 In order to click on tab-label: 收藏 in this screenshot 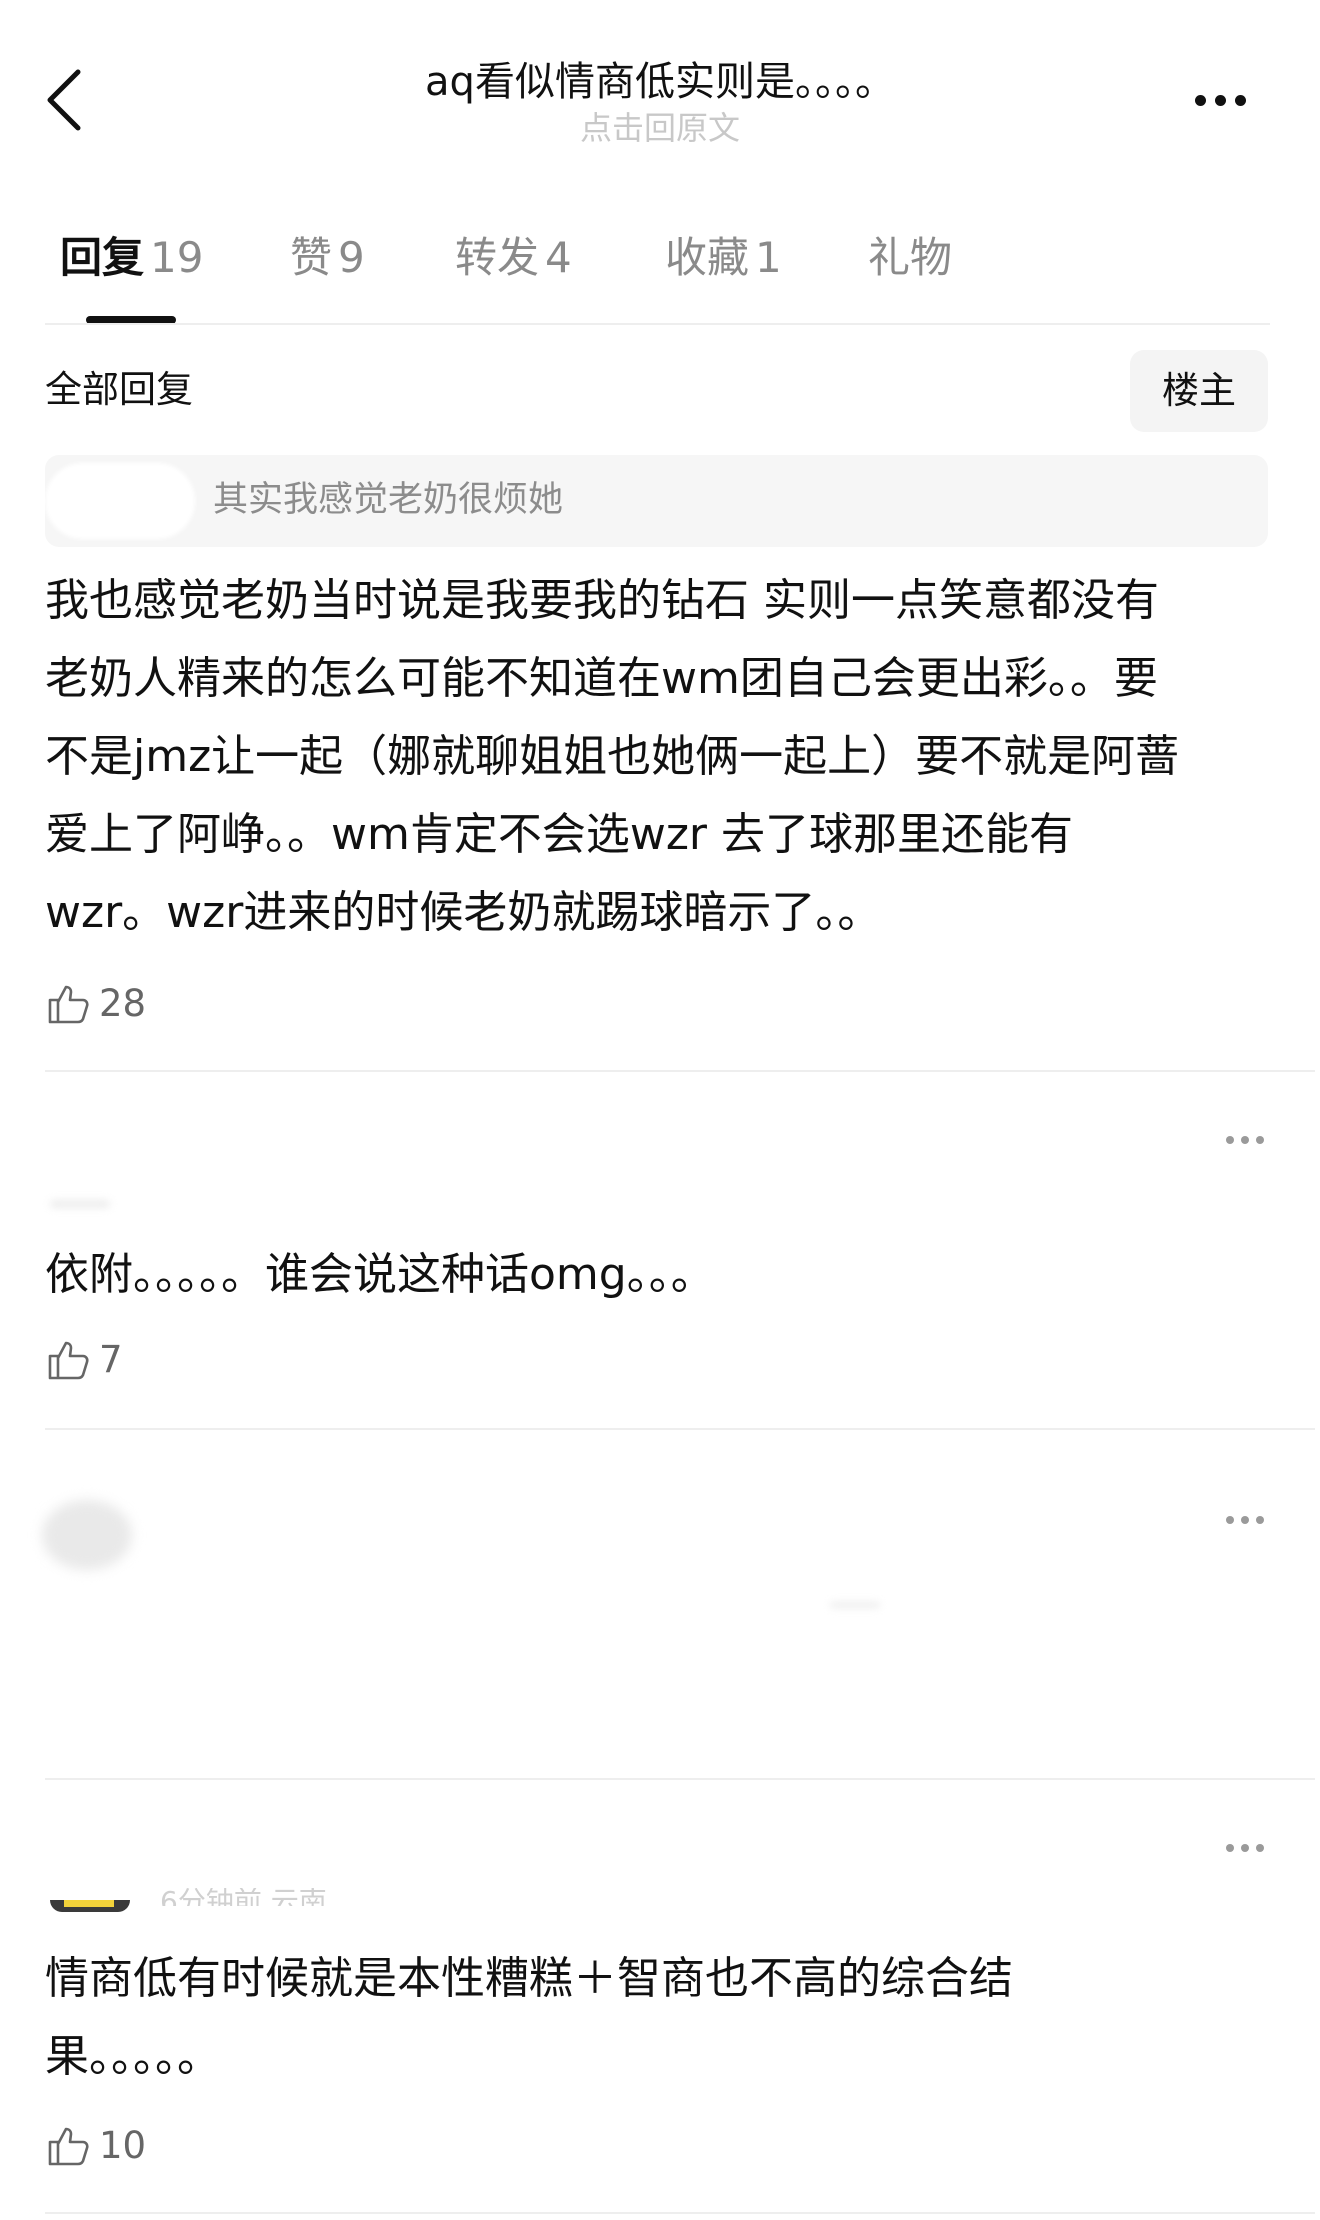, I will do `click(707, 257)`.